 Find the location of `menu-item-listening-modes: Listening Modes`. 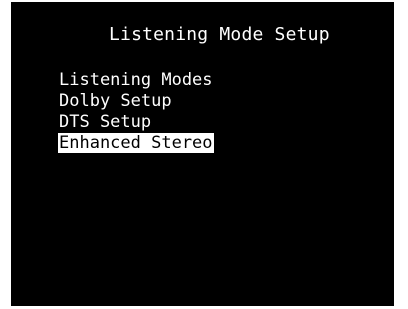

menu-item-listening-modes: Listening Modes is located at coordinates (136, 80).